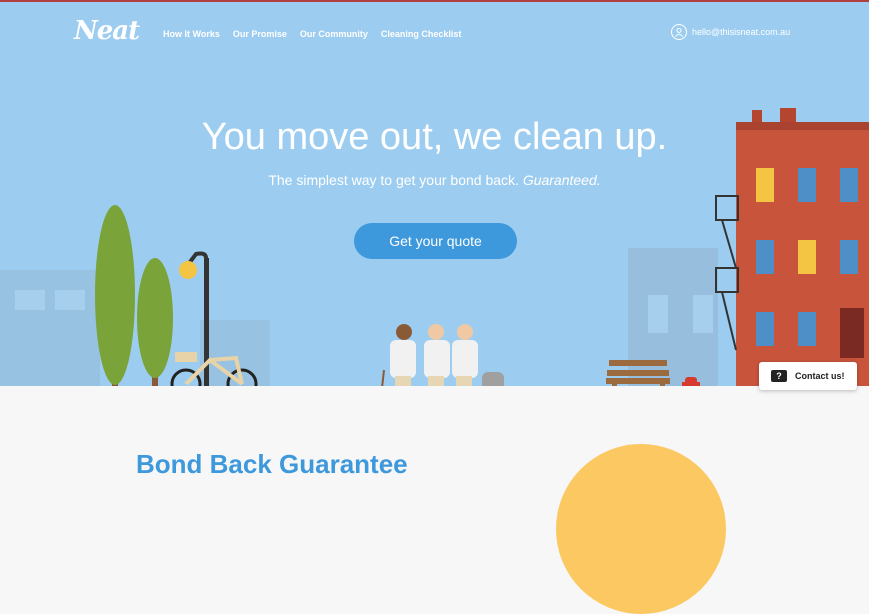 This screenshot has width=869, height=614. I want to click on nav-link-cleaning-checklist: Cleaning Checklist, so click(421, 34).